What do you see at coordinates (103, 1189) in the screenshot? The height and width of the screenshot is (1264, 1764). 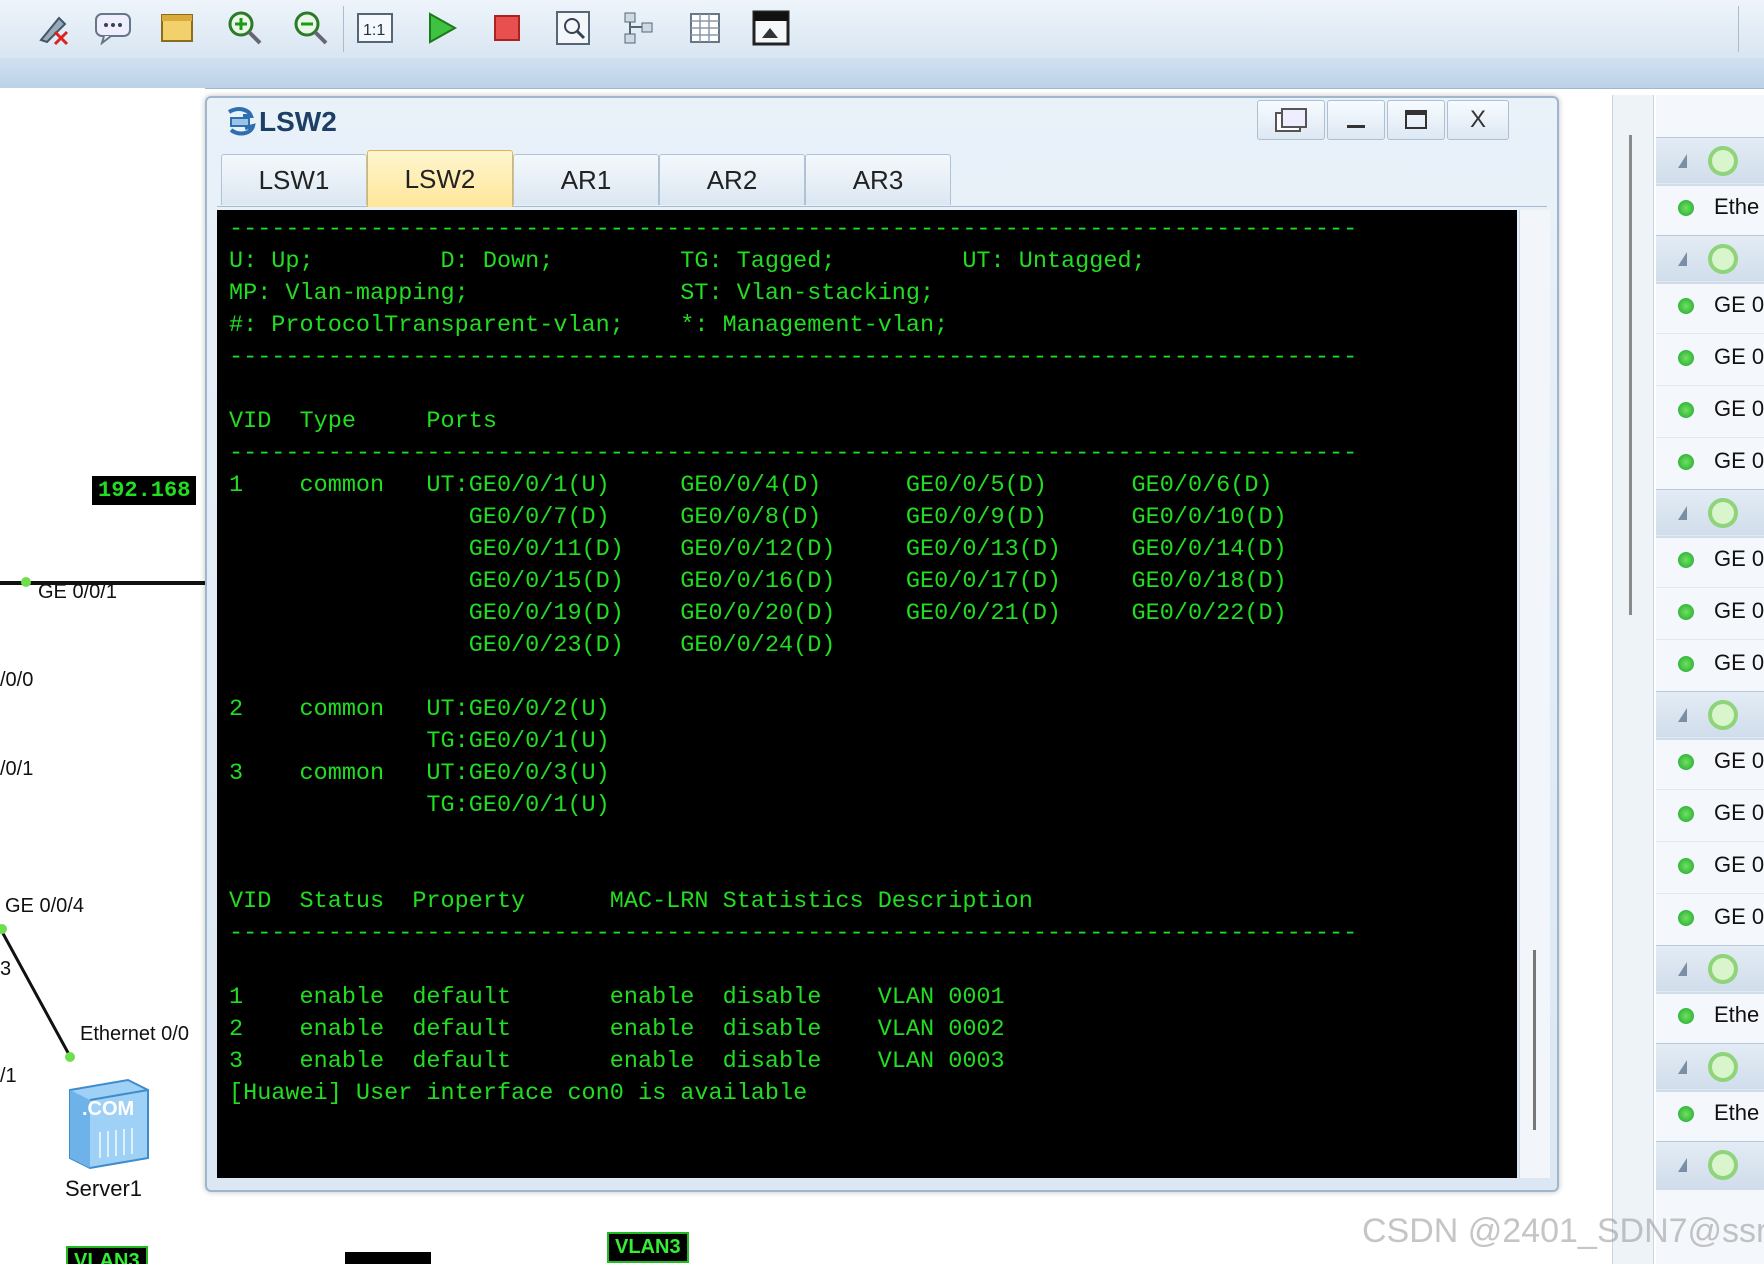 I see `server-label: Server1` at bounding box center [103, 1189].